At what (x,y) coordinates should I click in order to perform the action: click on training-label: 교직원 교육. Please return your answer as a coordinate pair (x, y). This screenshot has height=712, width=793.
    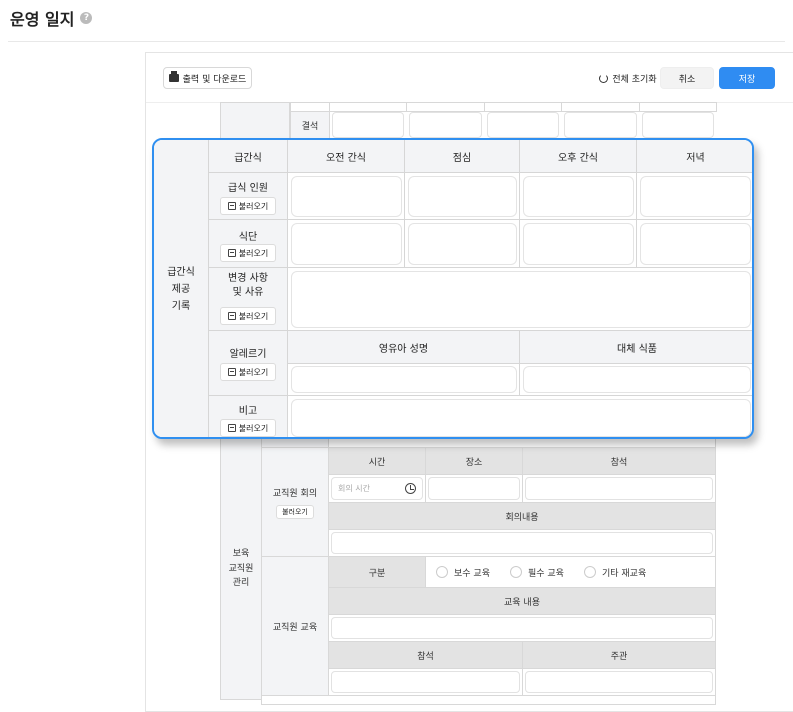
    Looking at the image, I should click on (295, 626).